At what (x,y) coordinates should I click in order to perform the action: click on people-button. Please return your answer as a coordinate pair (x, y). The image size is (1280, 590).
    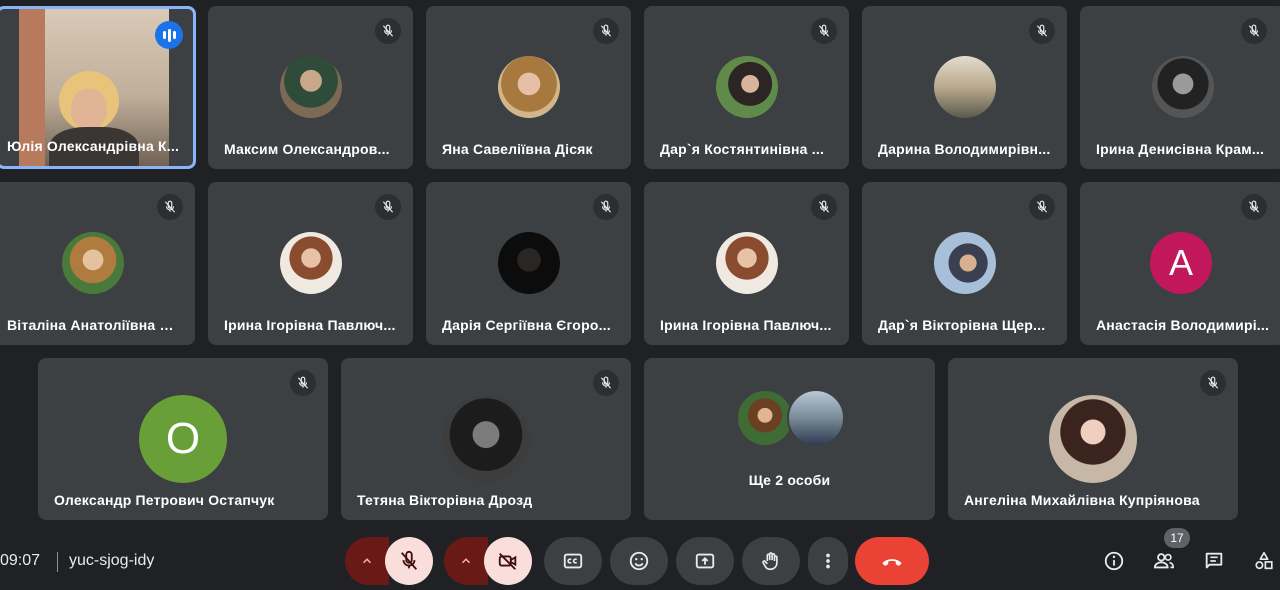
    Looking at the image, I should click on (1164, 561).